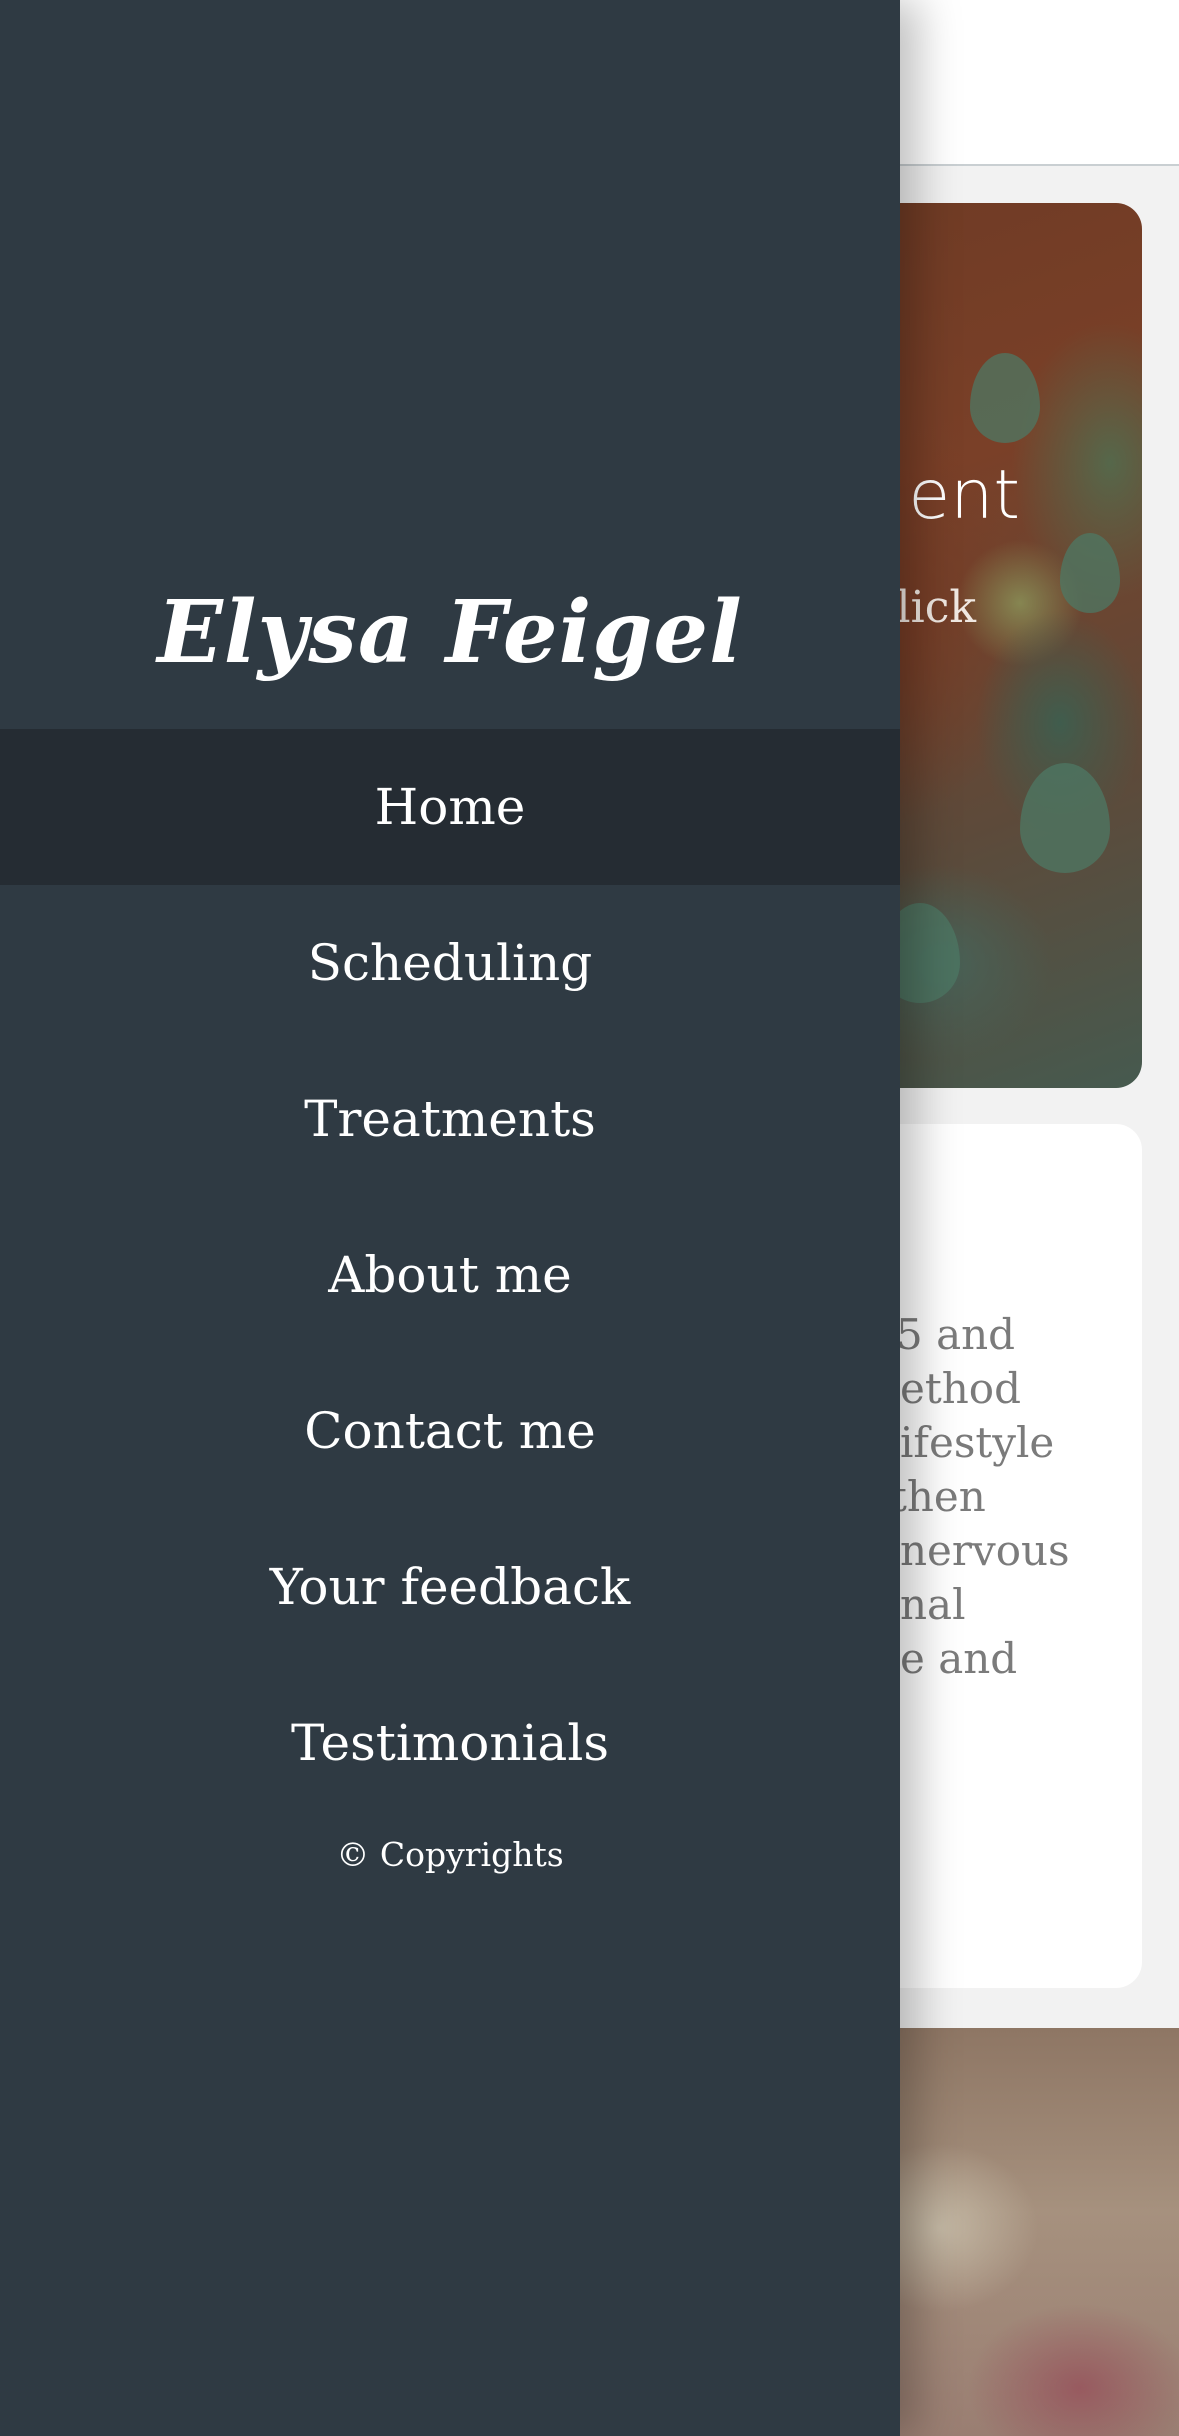 The width and height of the screenshot is (1179, 2436). What do you see at coordinates (938, 1496) in the screenshot?
I see `body-text-line: then` at bounding box center [938, 1496].